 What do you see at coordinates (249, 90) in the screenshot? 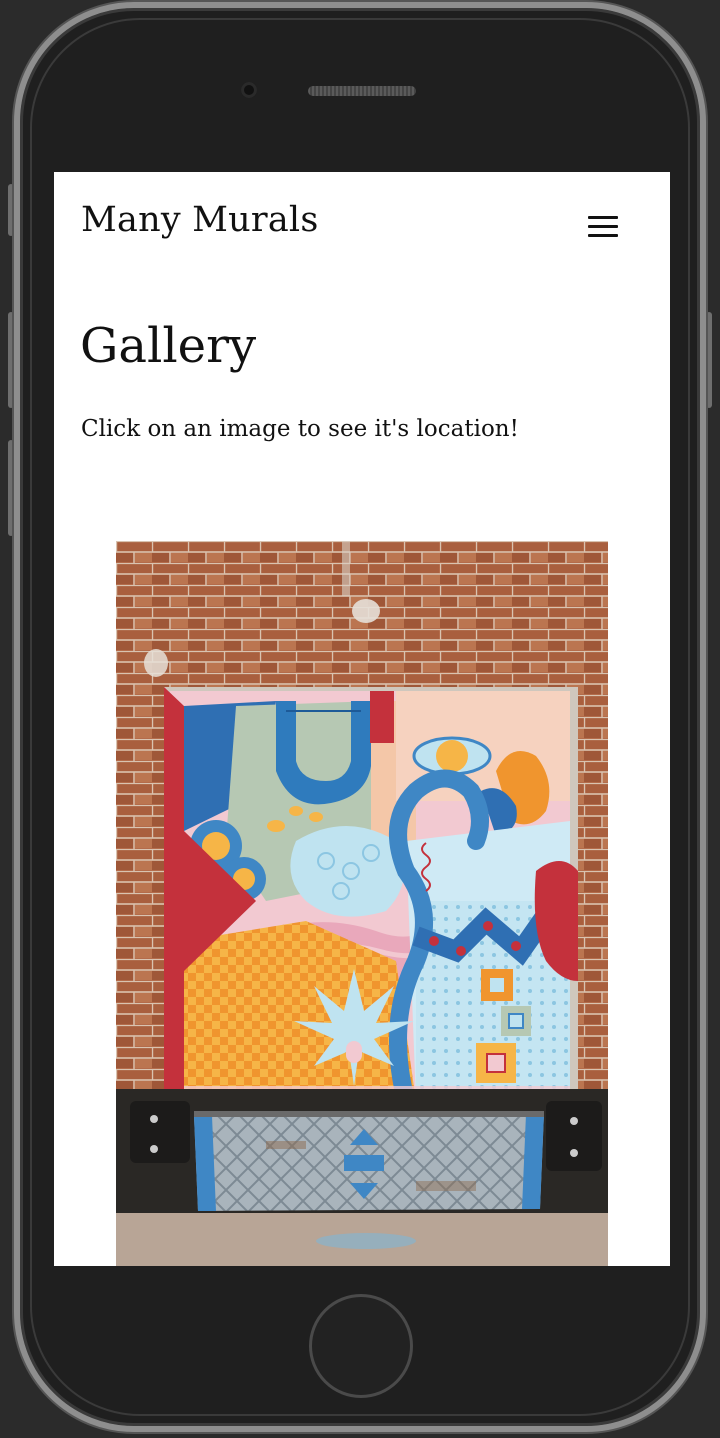
I see `front-camera-icon` at bounding box center [249, 90].